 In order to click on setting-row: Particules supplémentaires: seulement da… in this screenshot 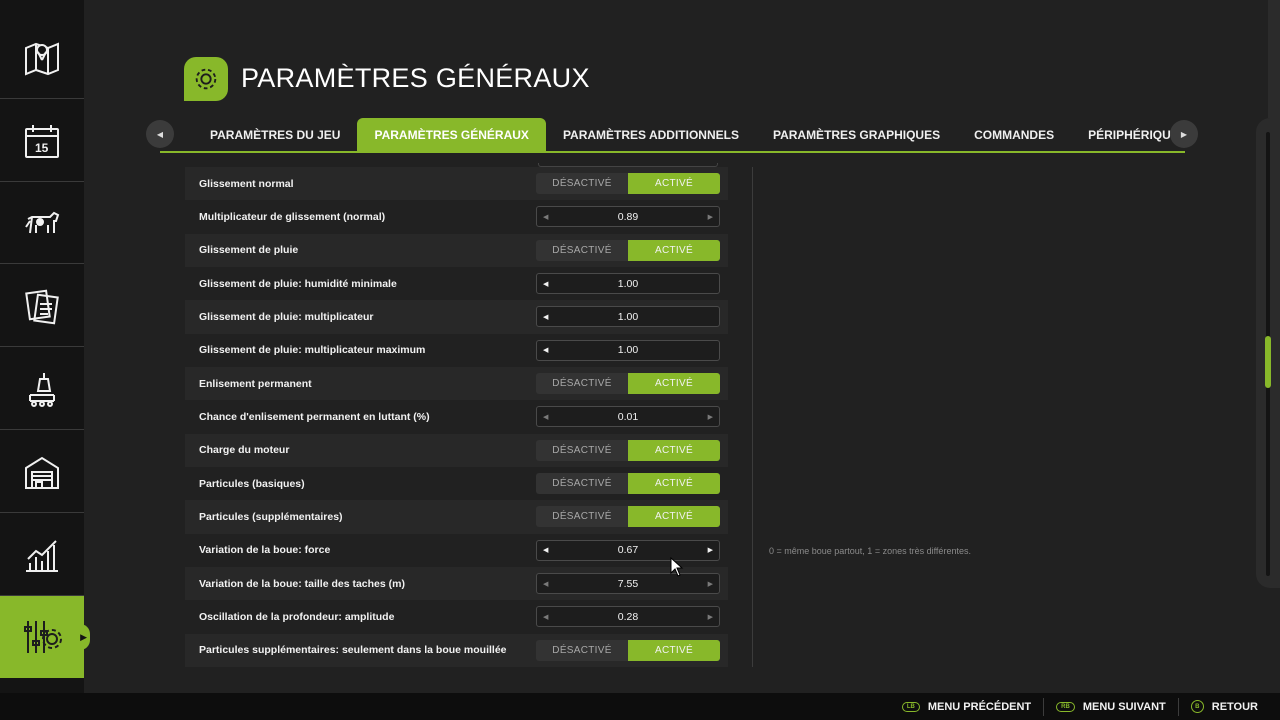, I will do `click(456, 650)`.